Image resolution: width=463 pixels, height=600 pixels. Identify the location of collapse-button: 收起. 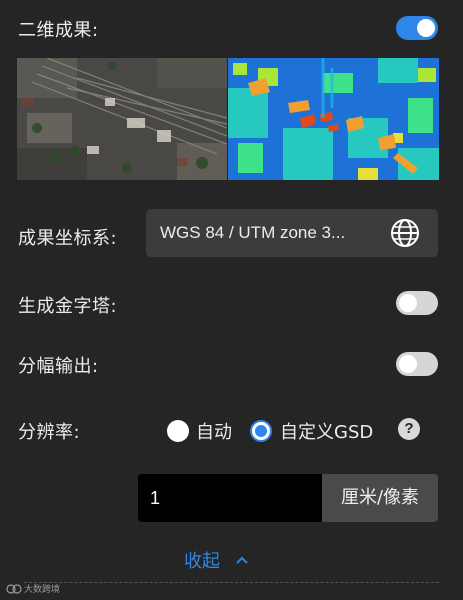
(217, 560).